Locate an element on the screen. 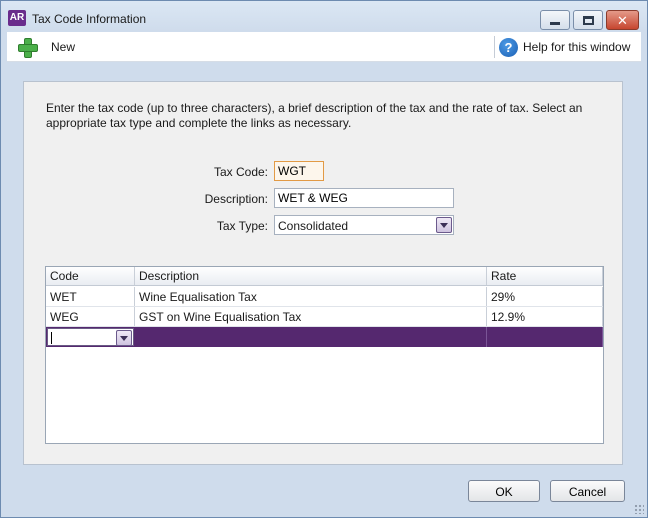 This screenshot has width=648, height=518. cell-rate is located at coordinates (545, 337).